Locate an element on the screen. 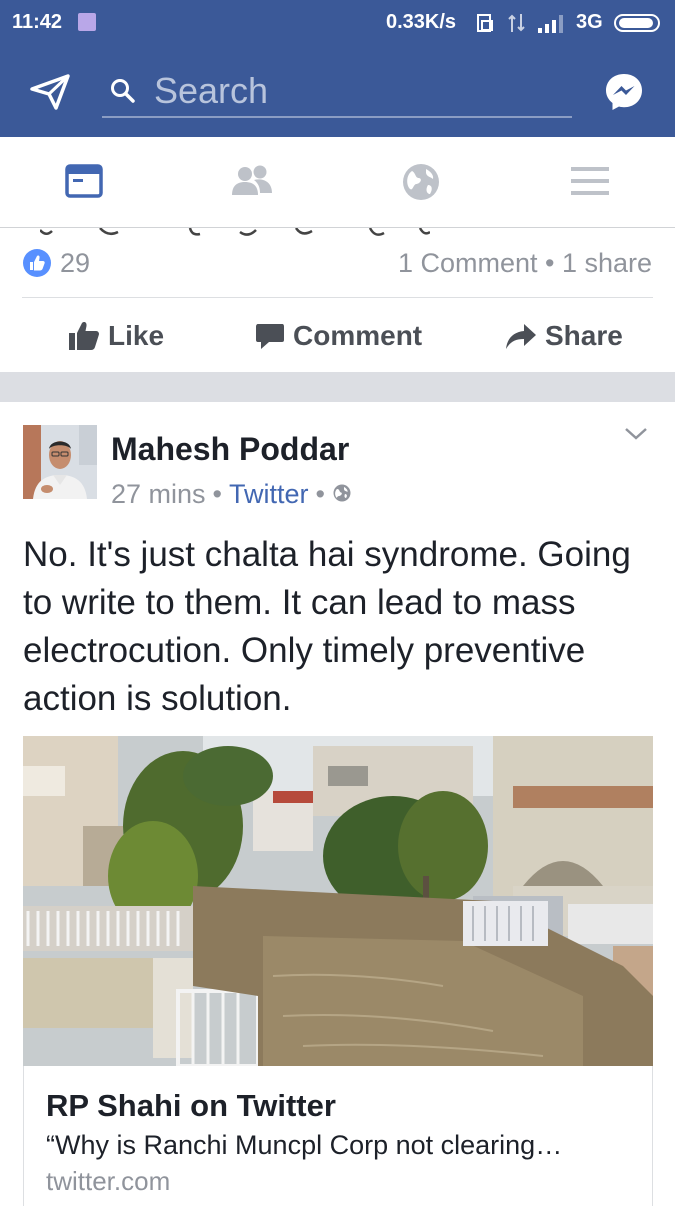  tab-menu-icon is located at coordinates (595, 182).